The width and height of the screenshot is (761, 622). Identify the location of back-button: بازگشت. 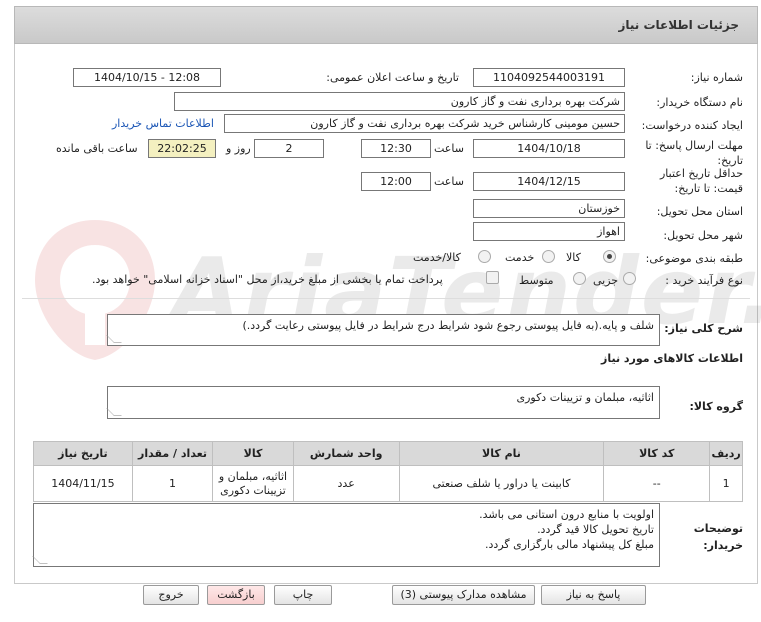
(236, 595).